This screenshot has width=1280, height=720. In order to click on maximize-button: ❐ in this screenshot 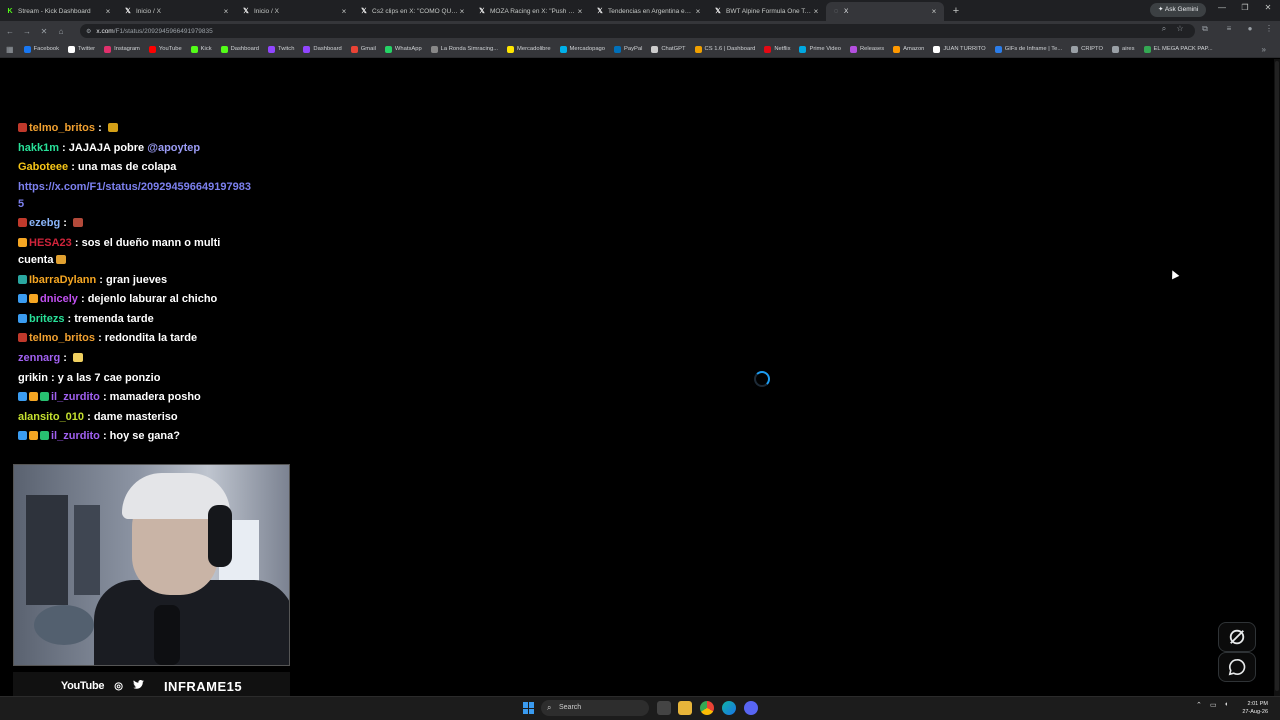, I will do `click(1245, 7)`.